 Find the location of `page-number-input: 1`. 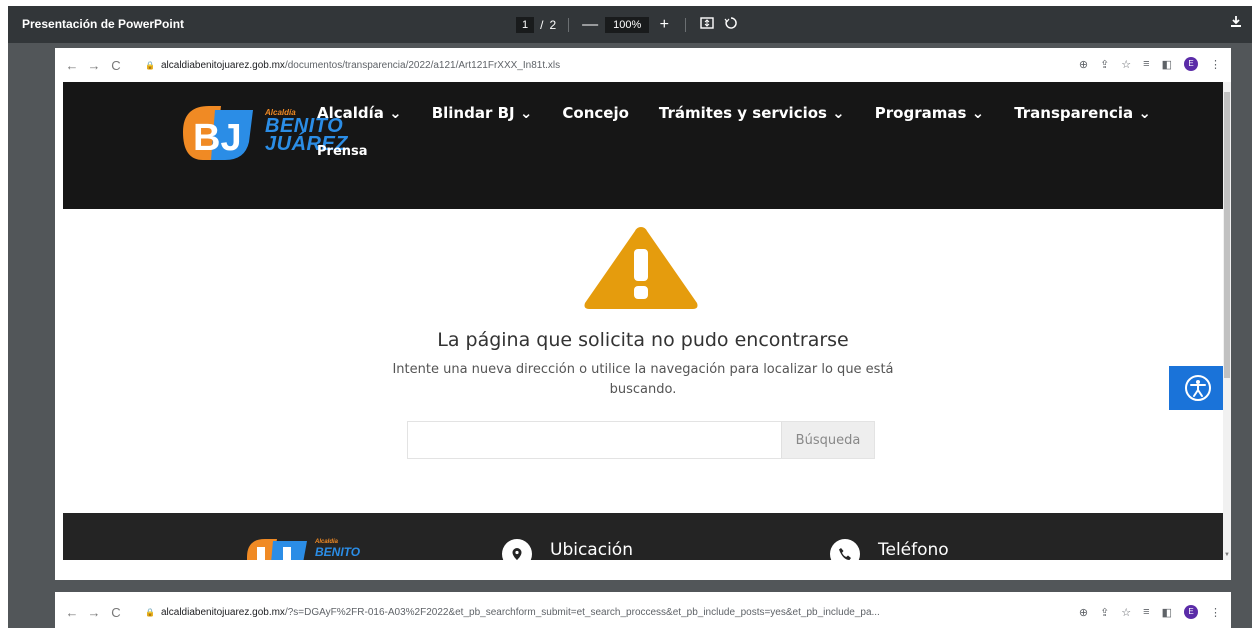

page-number-input: 1 is located at coordinates (525, 25).